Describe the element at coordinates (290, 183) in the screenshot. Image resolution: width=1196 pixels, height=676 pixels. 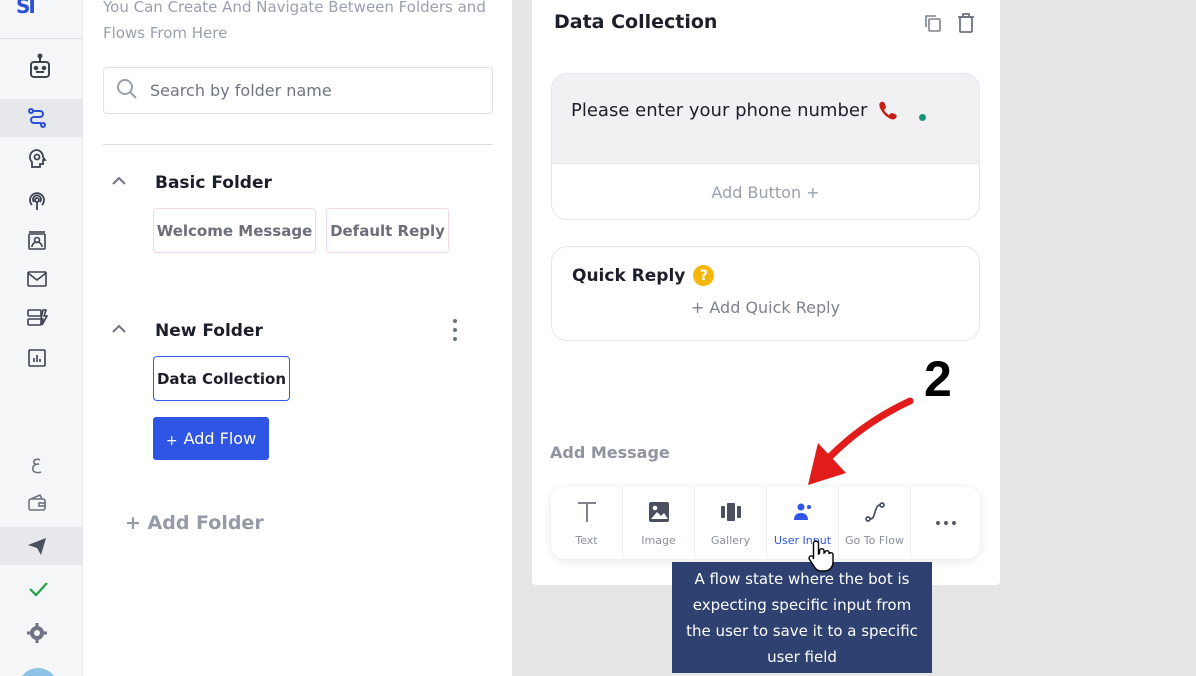
I see `folder-basic: Basic Folder` at that location.